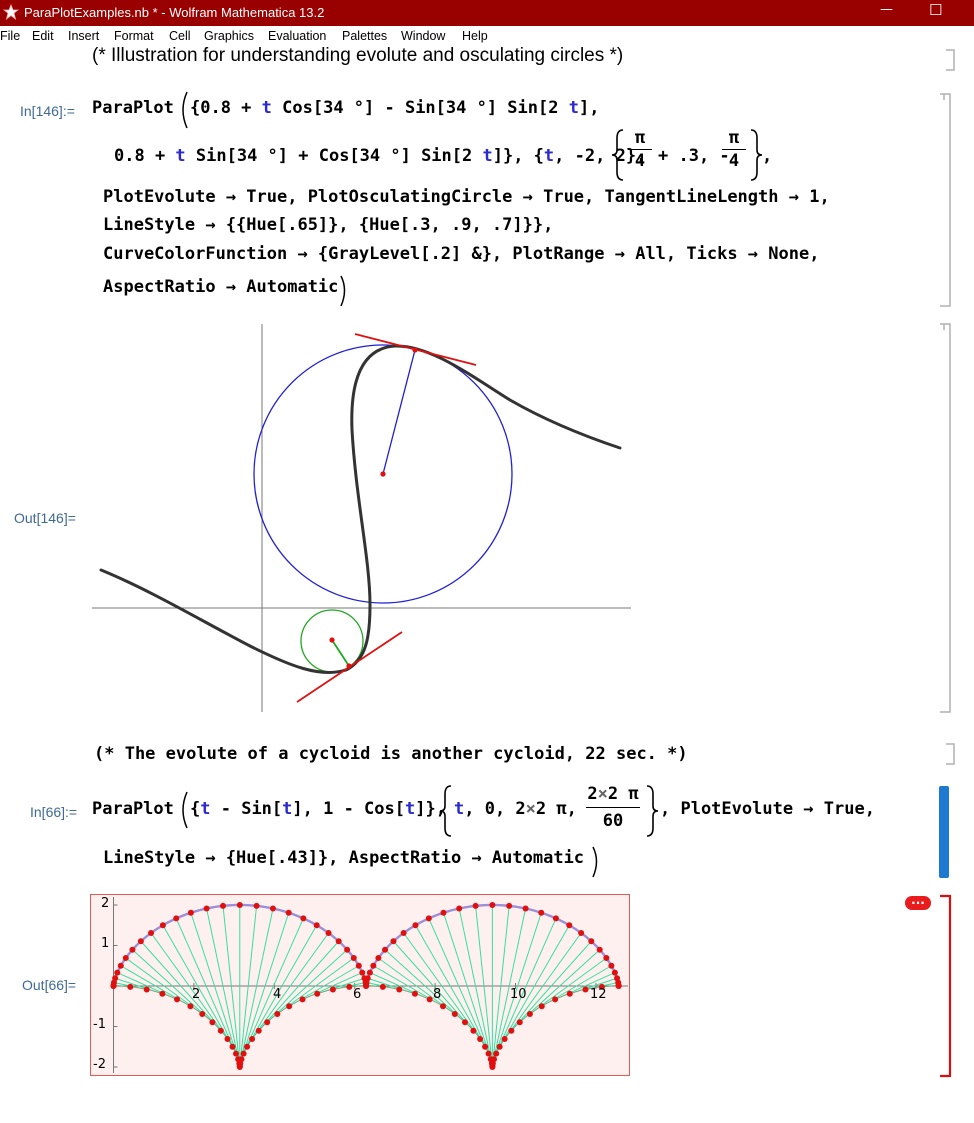  I want to click on menu-palettes: Palettes, so click(364, 36).